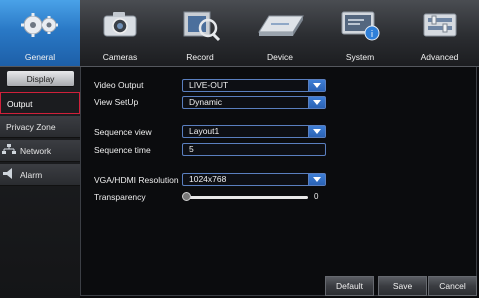  I want to click on sequence-time-input: 5, so click(254, 149).